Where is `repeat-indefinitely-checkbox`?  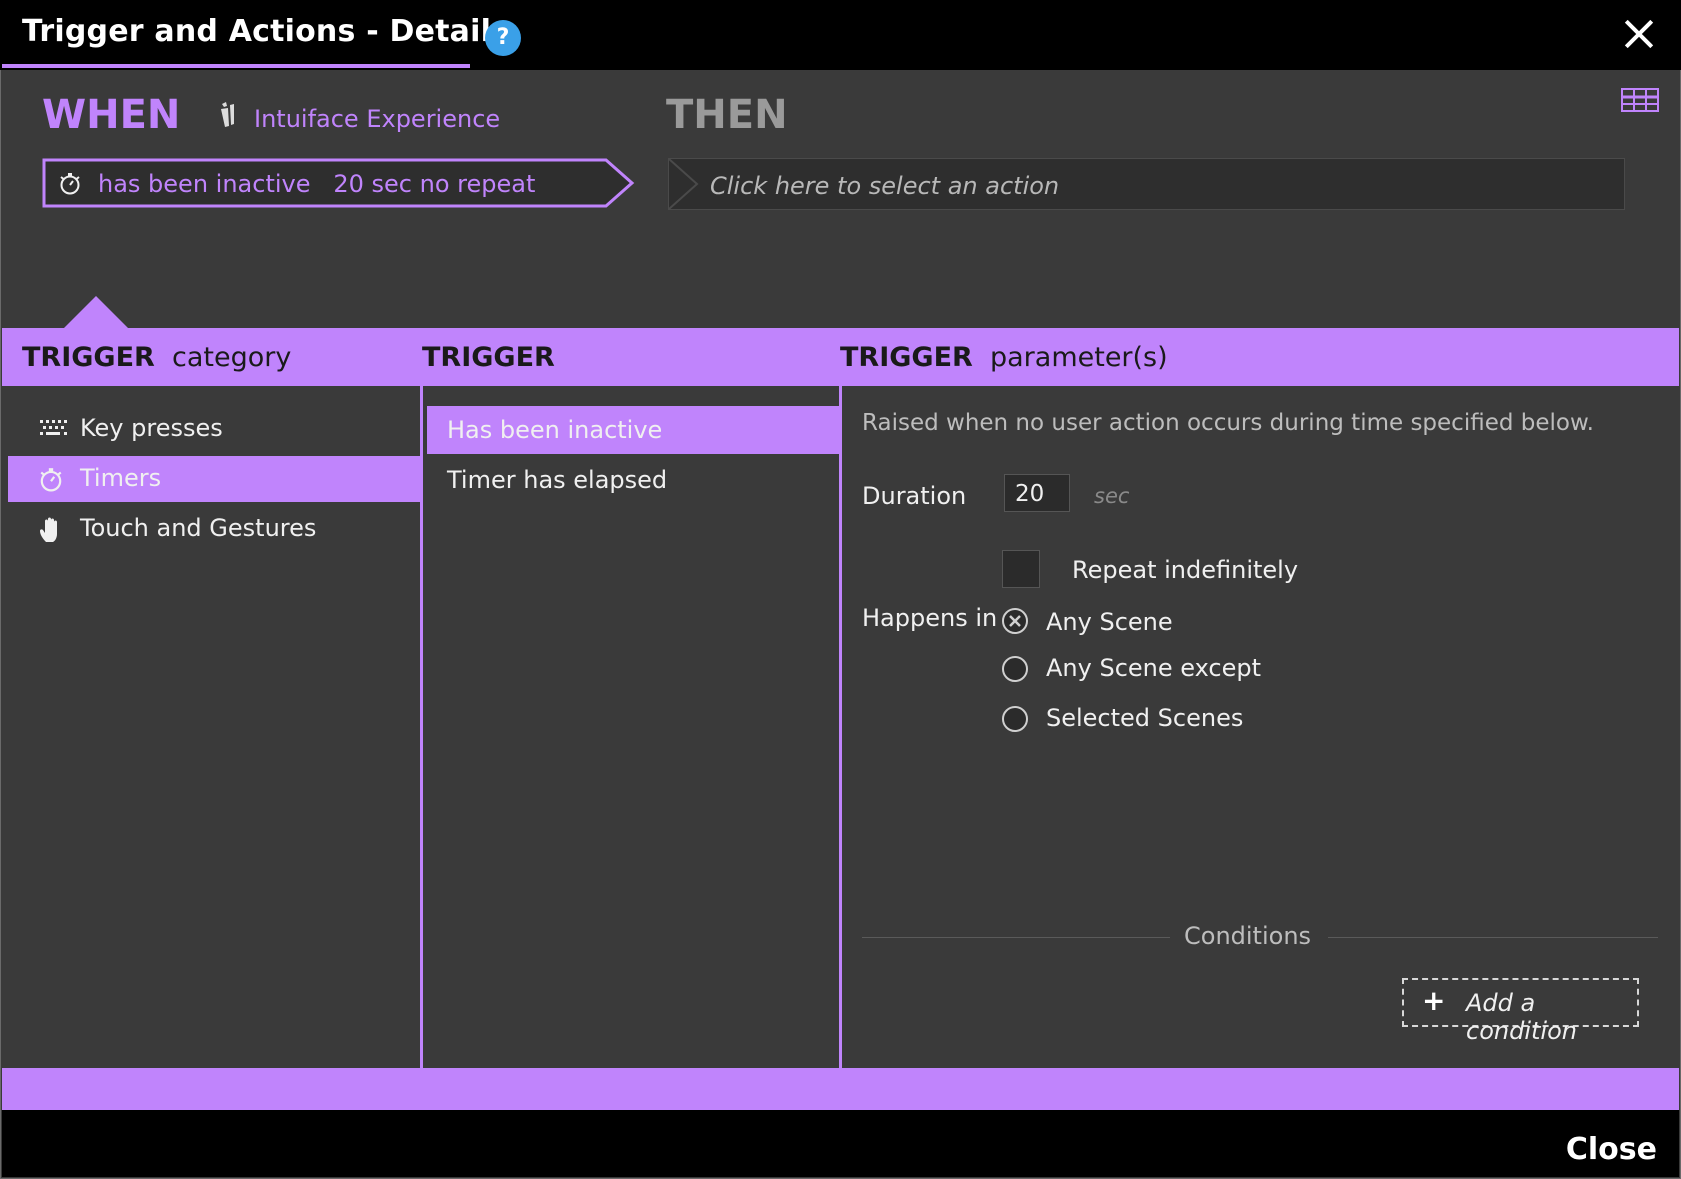
repeat-indefinitely-checkbox is located at coordinates (1021, 569).